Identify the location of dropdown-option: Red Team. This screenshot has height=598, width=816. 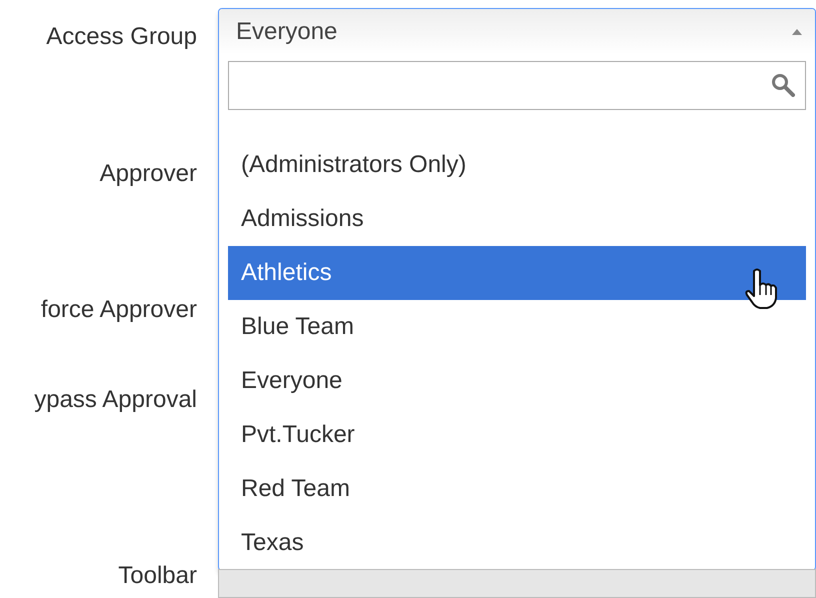
(517, 489).